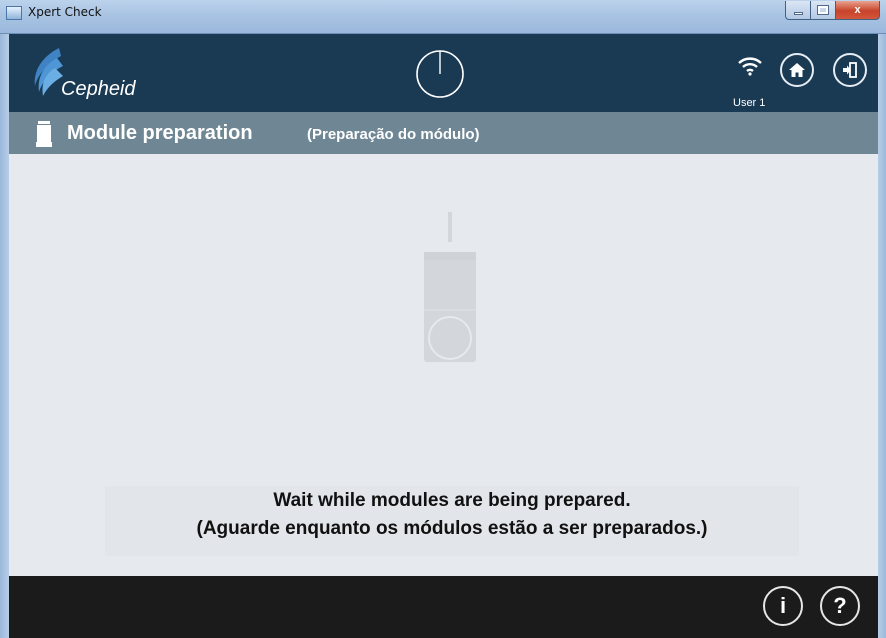 This screenshot has width=886, height=638. I want to click on window-frame-left, so click(4, 336).